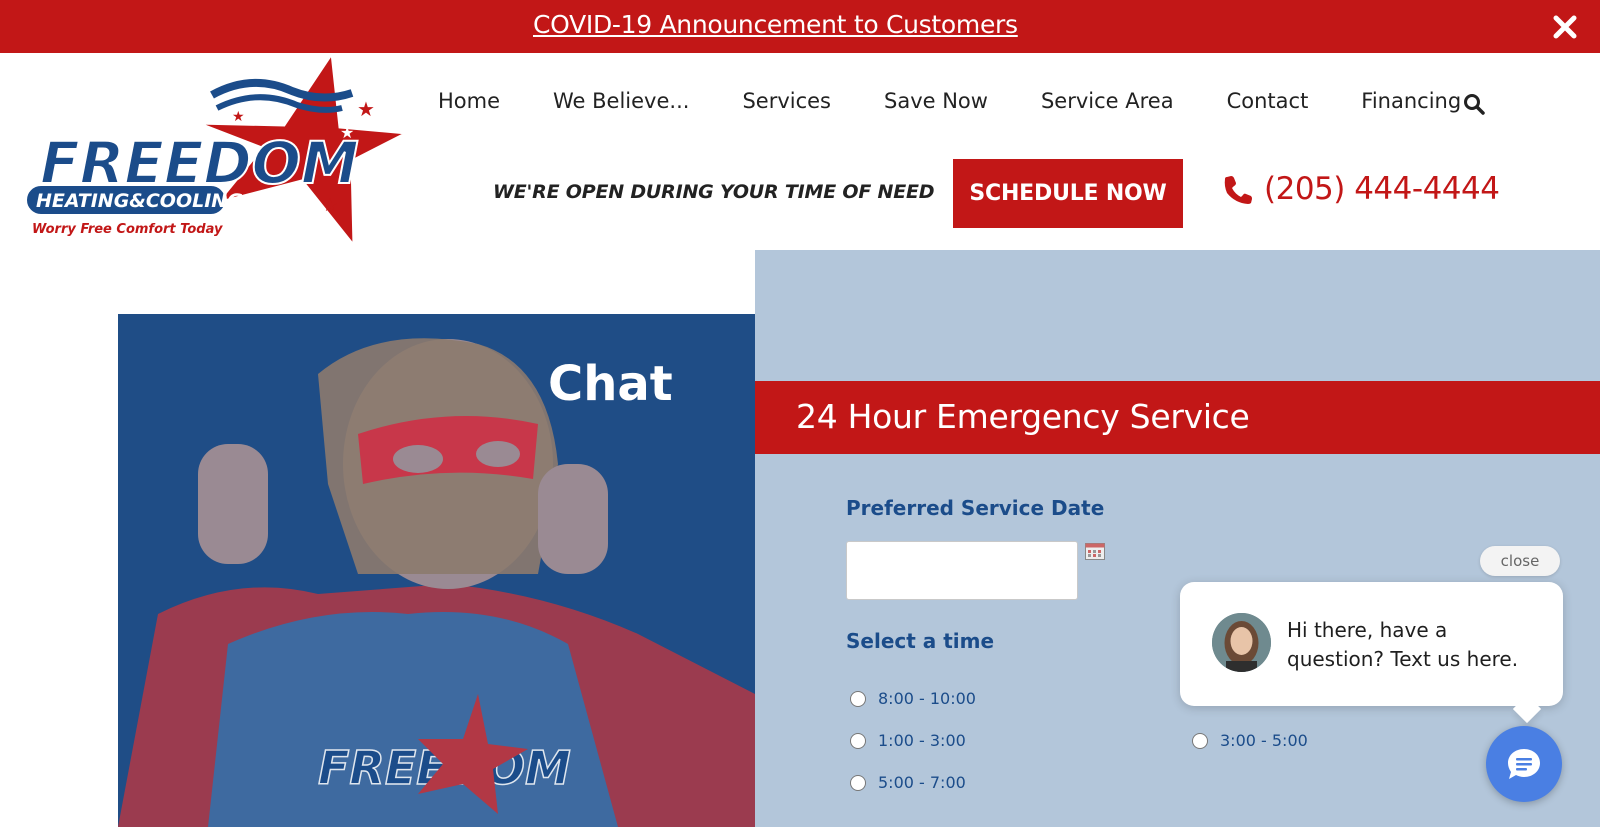 This screenshot has width=1600, height=827. Describe the element at coordinates (1023, 416) in the screenshot. I see `emergency-banner-title: 24 Hour Emergency Service` at that location.